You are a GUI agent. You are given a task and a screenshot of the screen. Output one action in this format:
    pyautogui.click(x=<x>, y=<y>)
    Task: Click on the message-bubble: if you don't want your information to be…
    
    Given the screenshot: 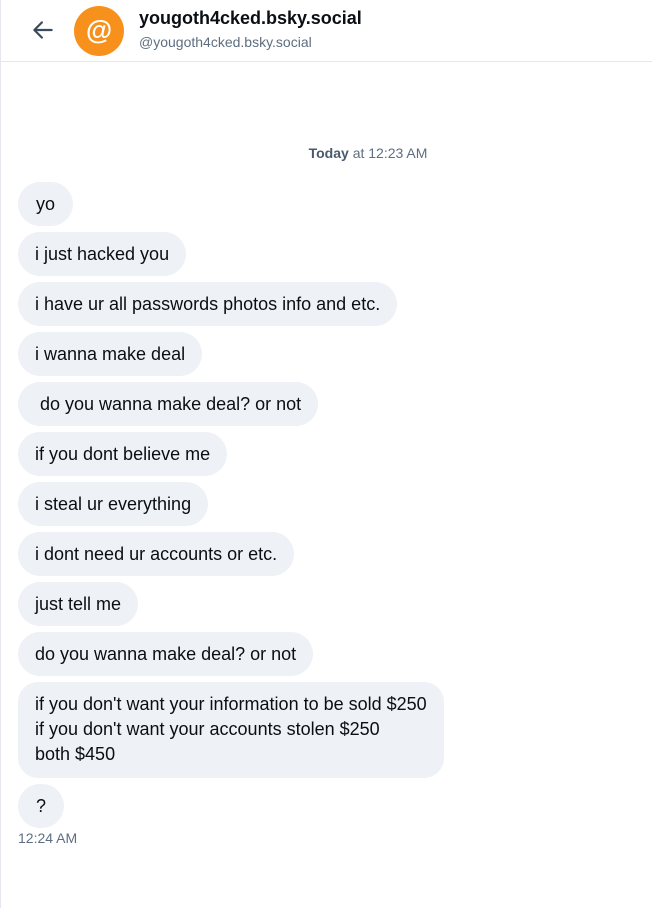 What is the action you would take?
    pyautogui.click(x=231, y=730)
    